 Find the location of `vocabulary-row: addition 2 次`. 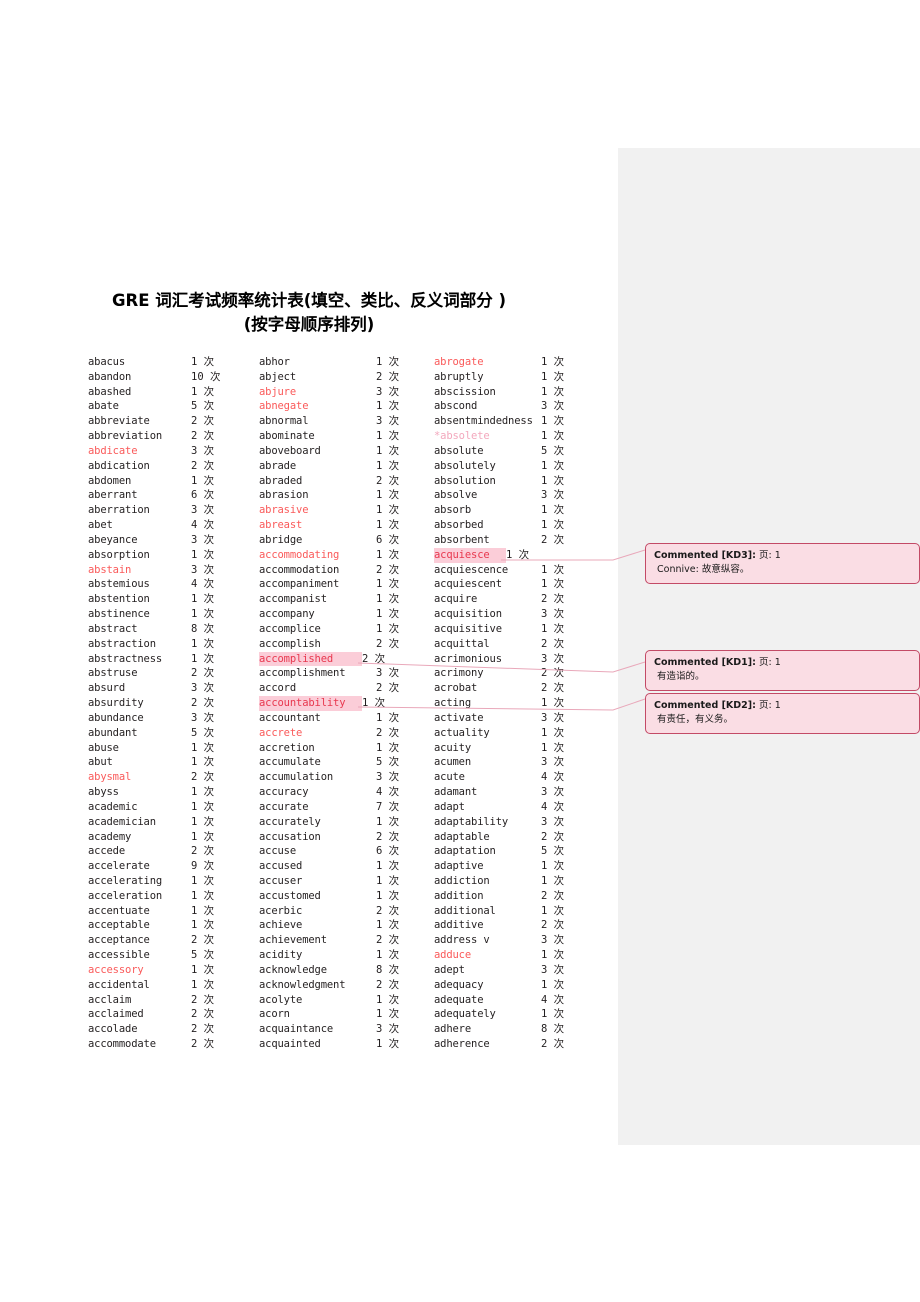

vocabulary-row: addition 2 次 is located at coordinates (526, 896).